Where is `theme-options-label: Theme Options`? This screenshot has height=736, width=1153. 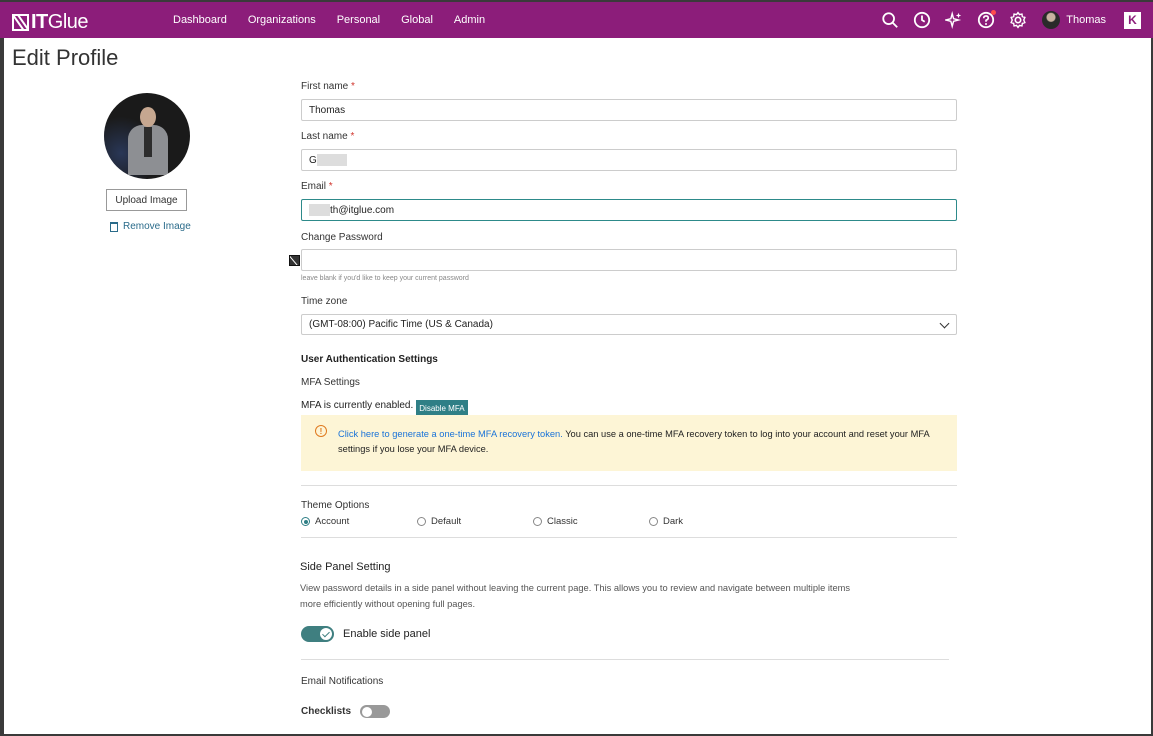 theme-options-label: Theme Options is located at coordinates (335, 505).